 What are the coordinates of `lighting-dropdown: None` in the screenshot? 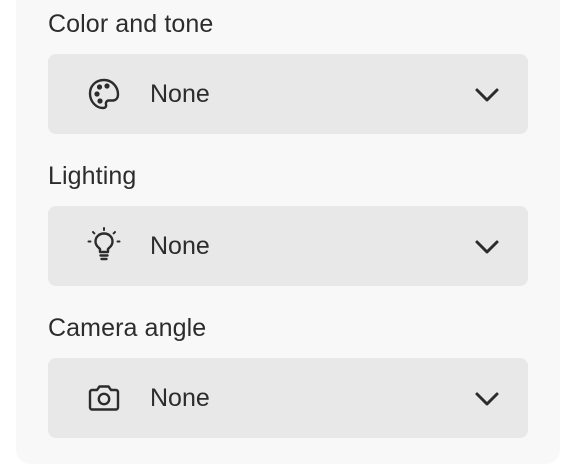 It's located at (288, 246).